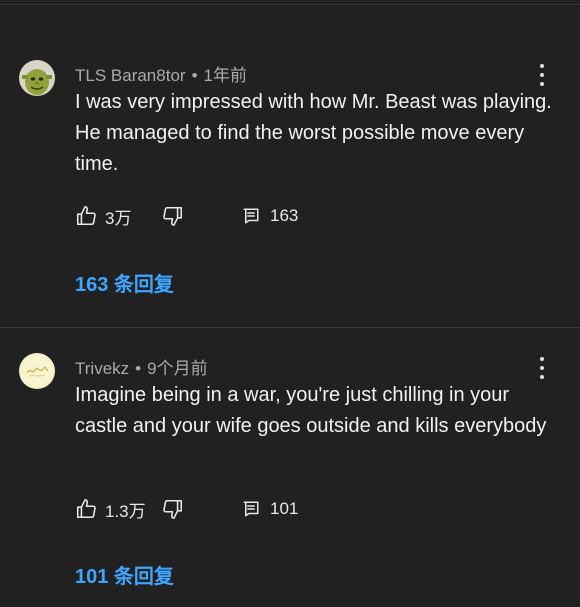 This screenshot has width=580, height=607. I want to click on comment-author: TLS Baran8tor, so click(130, 75).